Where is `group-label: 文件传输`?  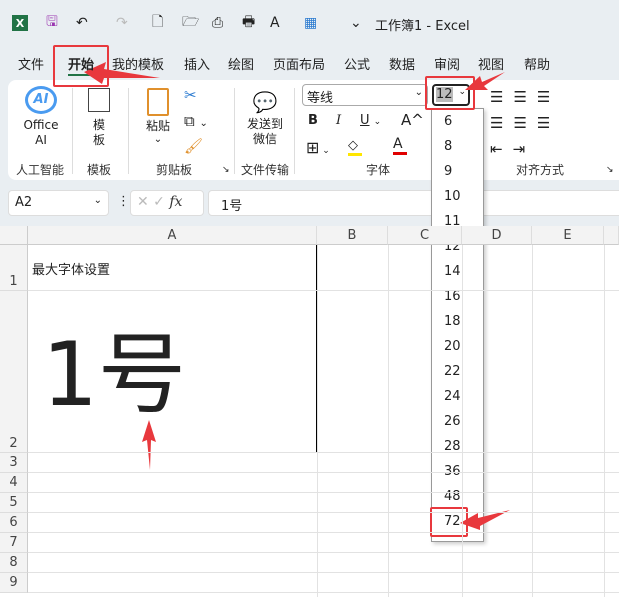
group-label: 文件传输 is located at coordinates (265, 170).